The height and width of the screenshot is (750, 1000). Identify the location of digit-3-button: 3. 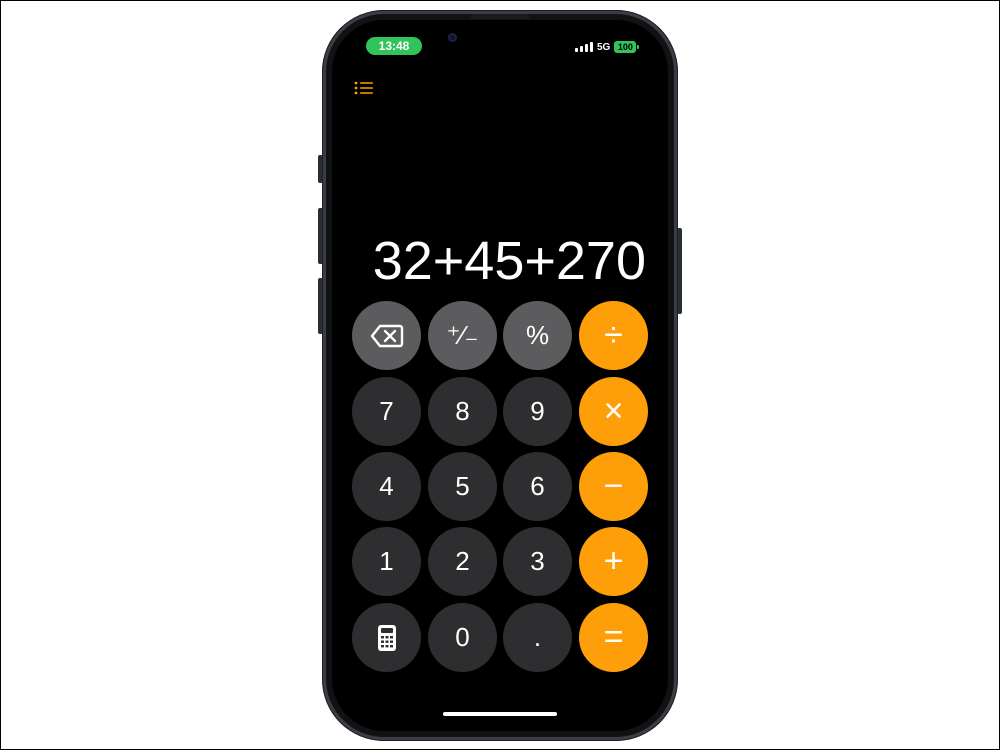
(537, 561).